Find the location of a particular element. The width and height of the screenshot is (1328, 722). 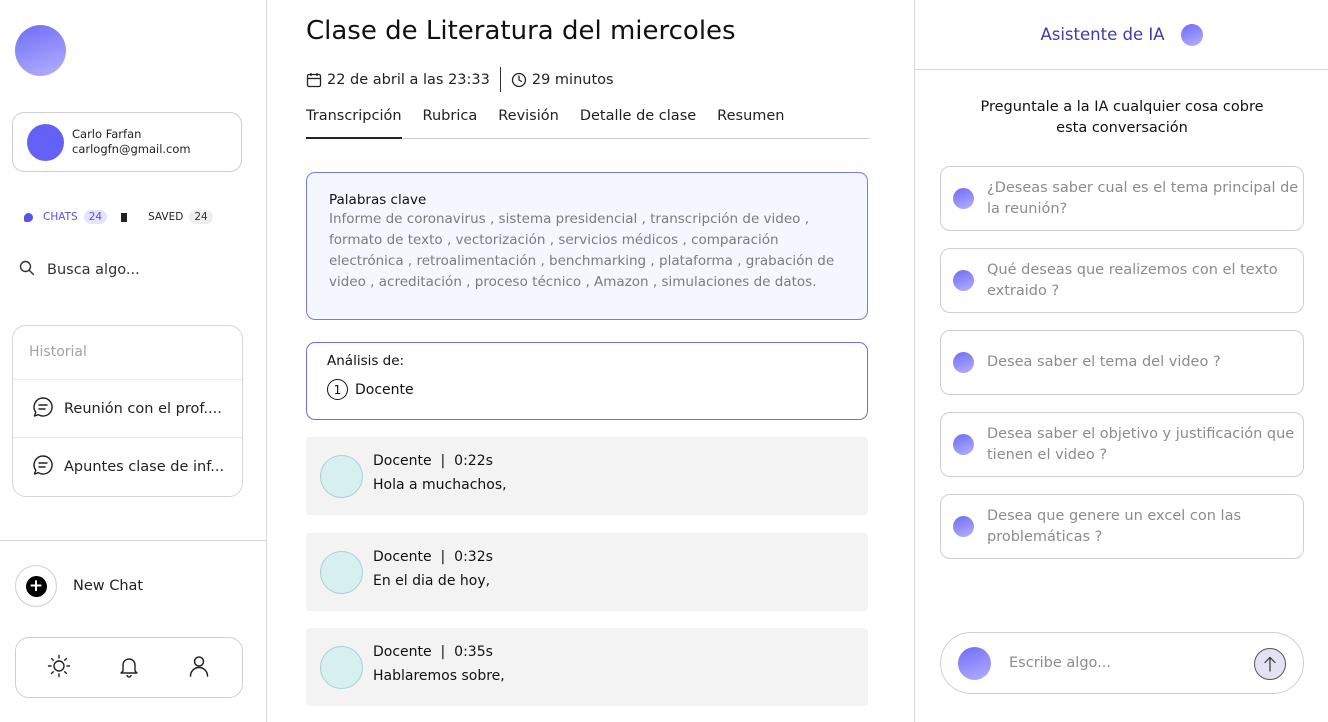

transcript-header: Docente | 0:32s is located at coordinates (433, 557).